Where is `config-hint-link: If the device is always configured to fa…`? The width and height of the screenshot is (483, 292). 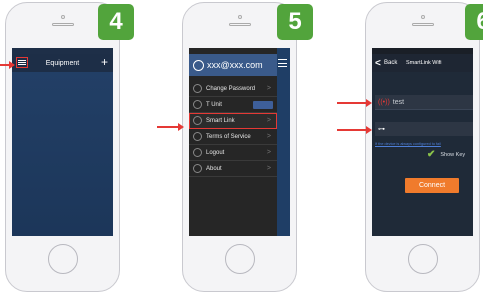
config-hint-link: If the device is always configured to fa… is located at coordinates (408, 144).